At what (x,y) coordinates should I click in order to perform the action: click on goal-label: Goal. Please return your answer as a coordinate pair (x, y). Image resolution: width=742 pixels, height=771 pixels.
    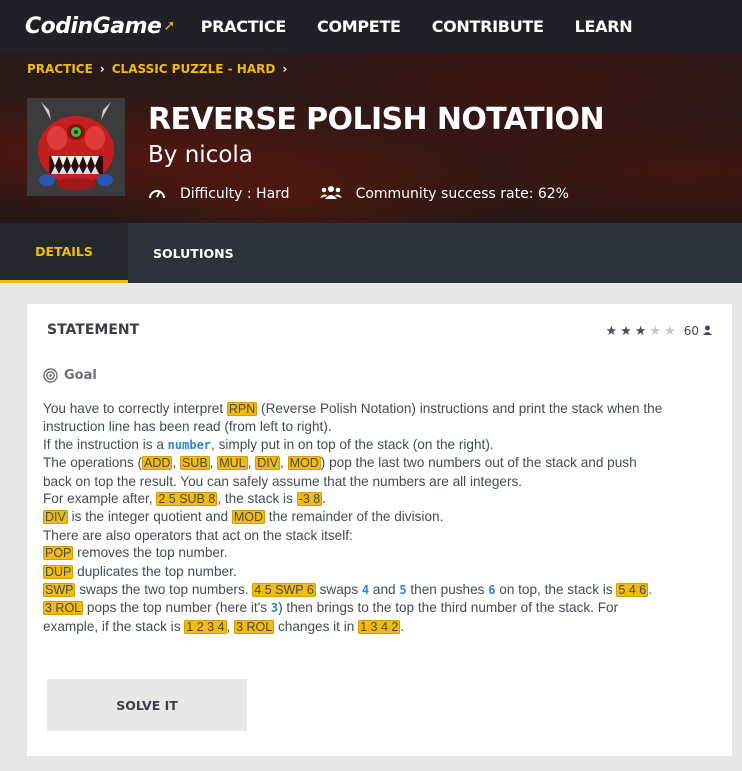
    Looking at the image, I should click on (80, 375).